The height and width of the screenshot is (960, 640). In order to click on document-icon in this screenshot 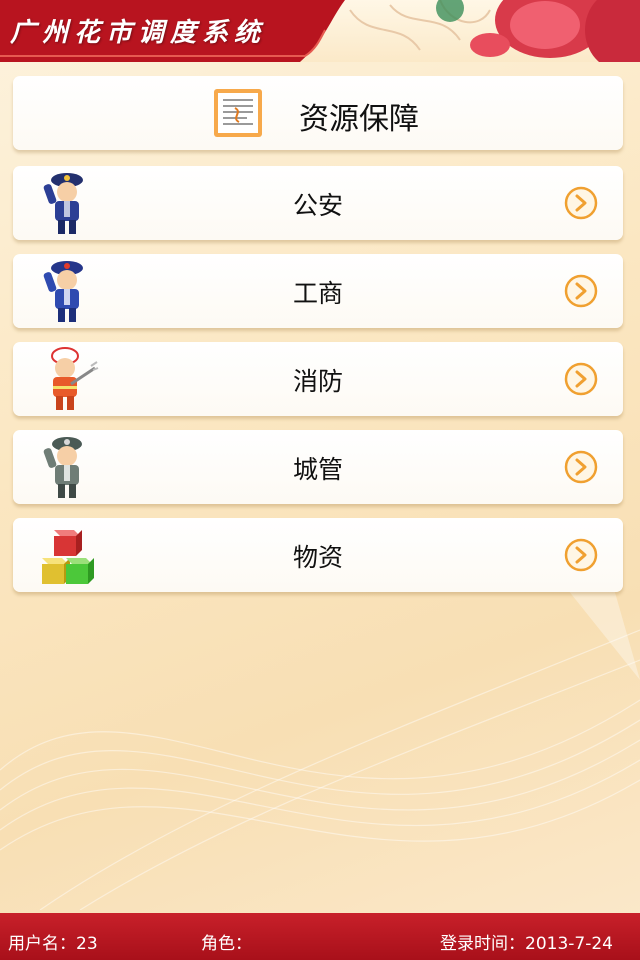, I will do `click(238, 113)`.